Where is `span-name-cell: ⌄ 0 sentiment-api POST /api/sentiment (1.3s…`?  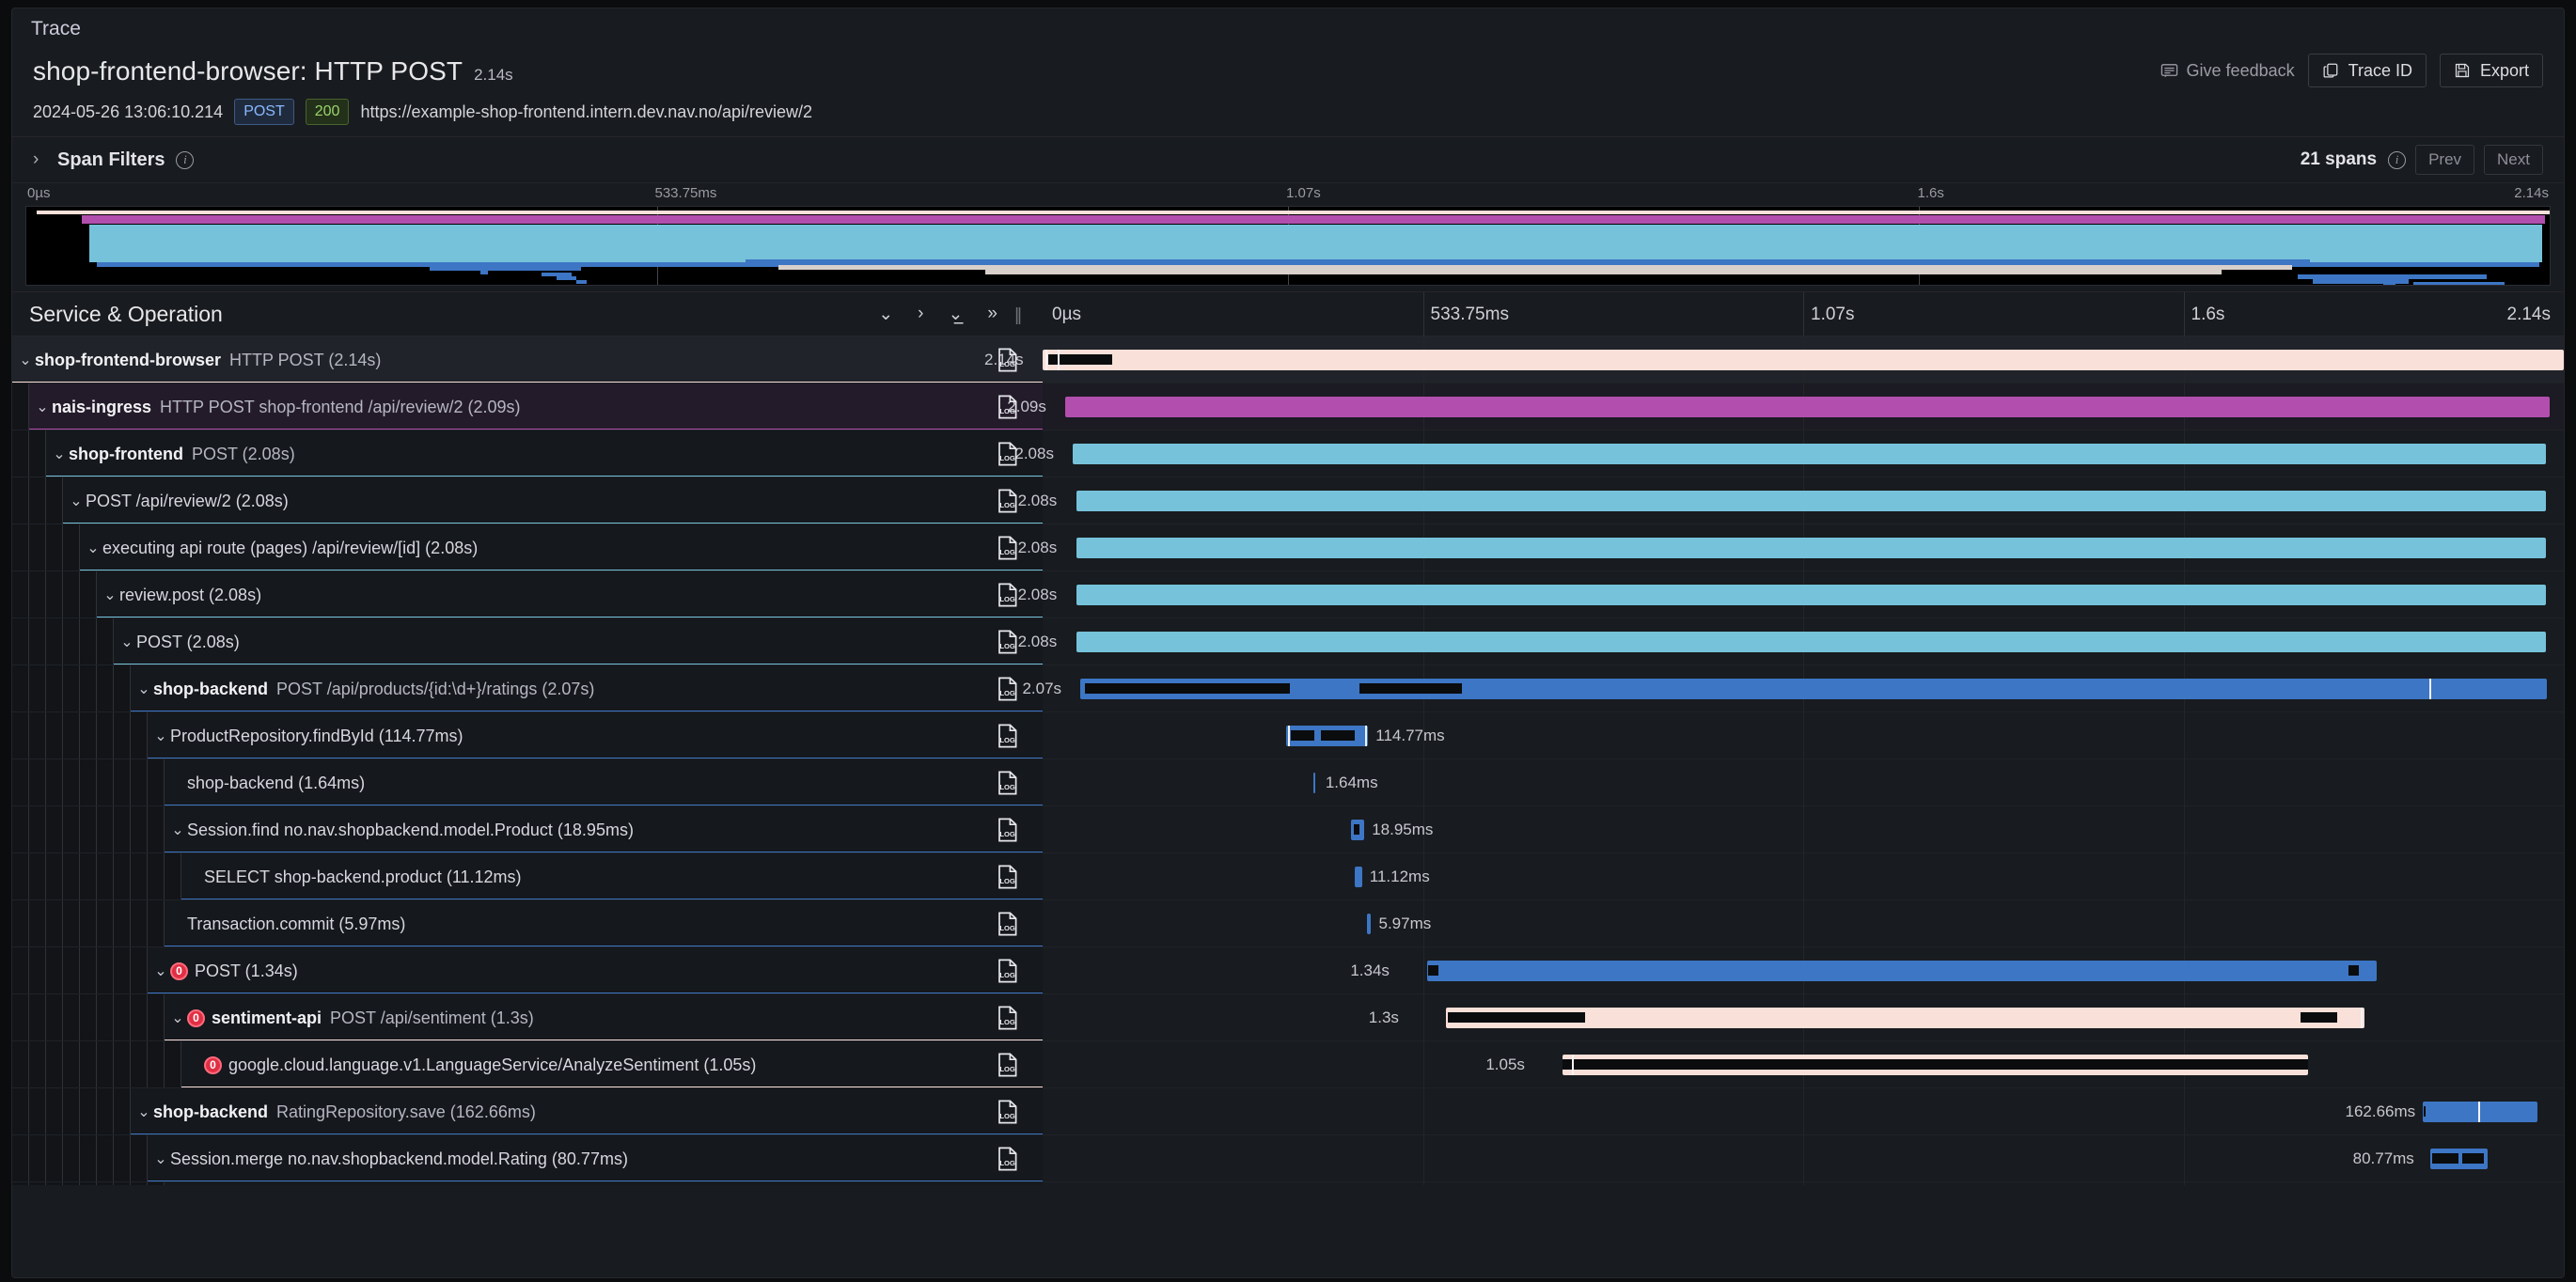
span-name-cell: ⌄ 0 sentiment-api POST /api/sentiment (1.3s… is located at coordinates (604, 1017).